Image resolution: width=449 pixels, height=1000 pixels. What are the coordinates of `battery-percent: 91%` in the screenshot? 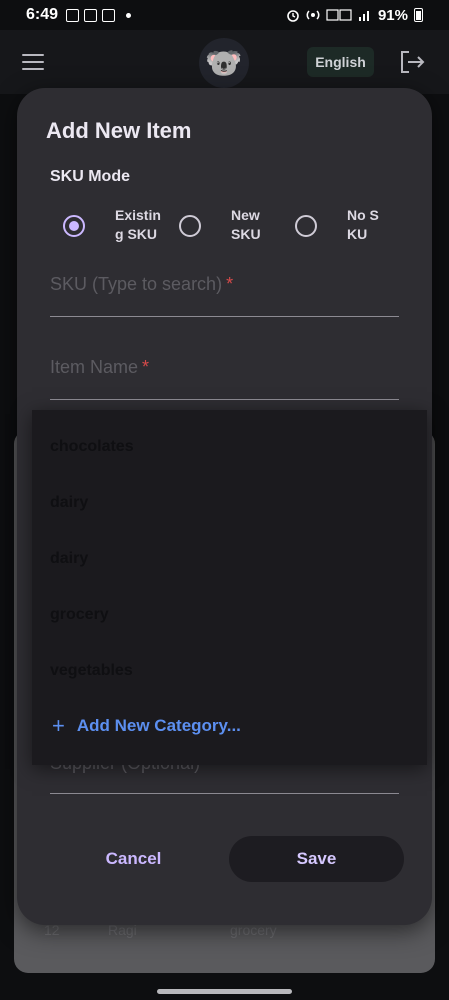 It's located at (392, 15).